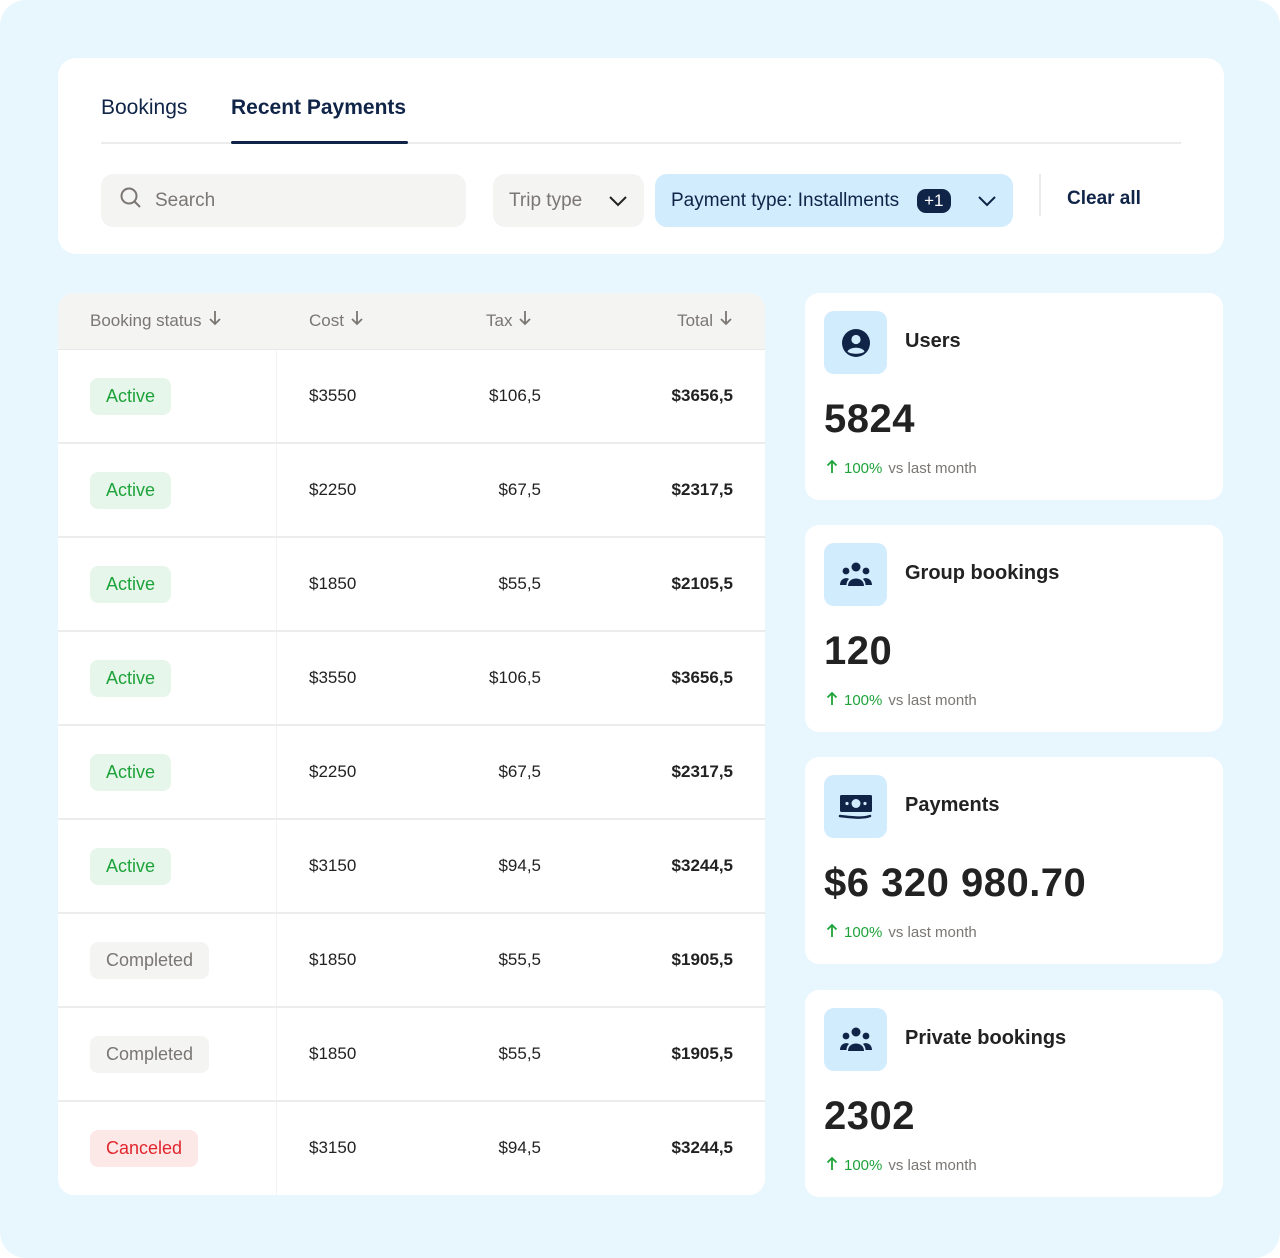 Image resolution: width=1280 pixels, height=1258 pixels. Describe the element at coordinates (934, 200) in the screenshot. I see `extra-filter-count-badge: +1` at that location.